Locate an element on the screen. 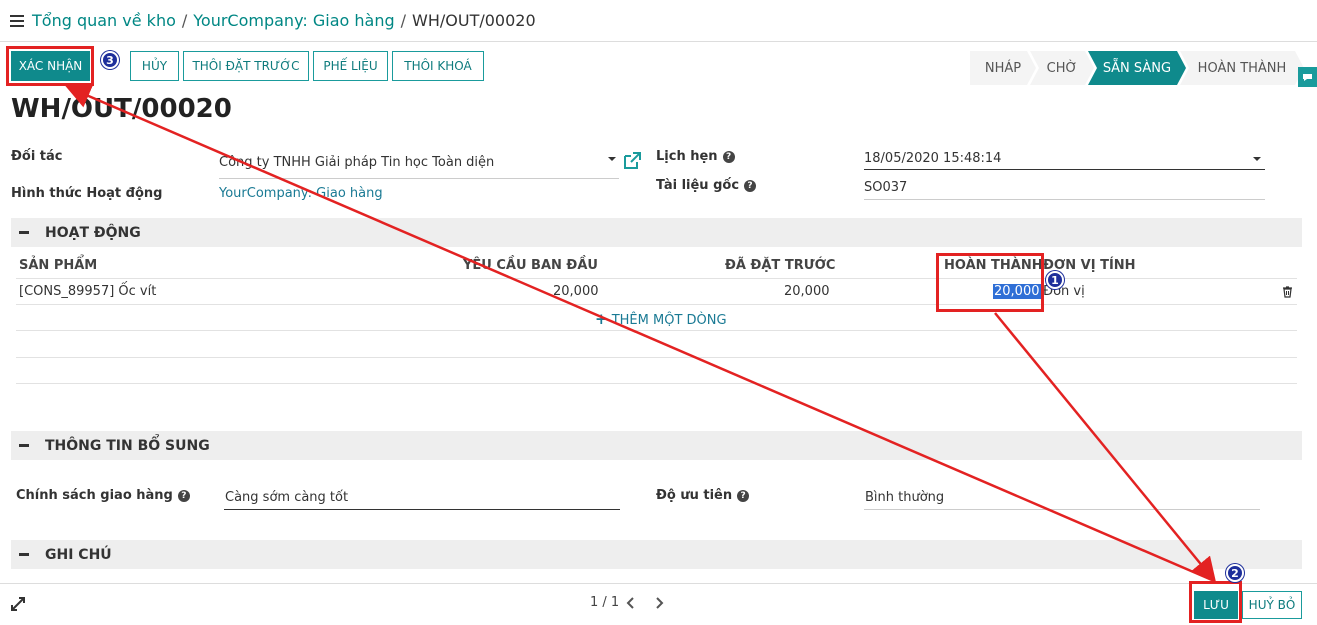 This screenshot has width=1317, height=625. step-badge-3: 3 is located at coordinates (110, 60).